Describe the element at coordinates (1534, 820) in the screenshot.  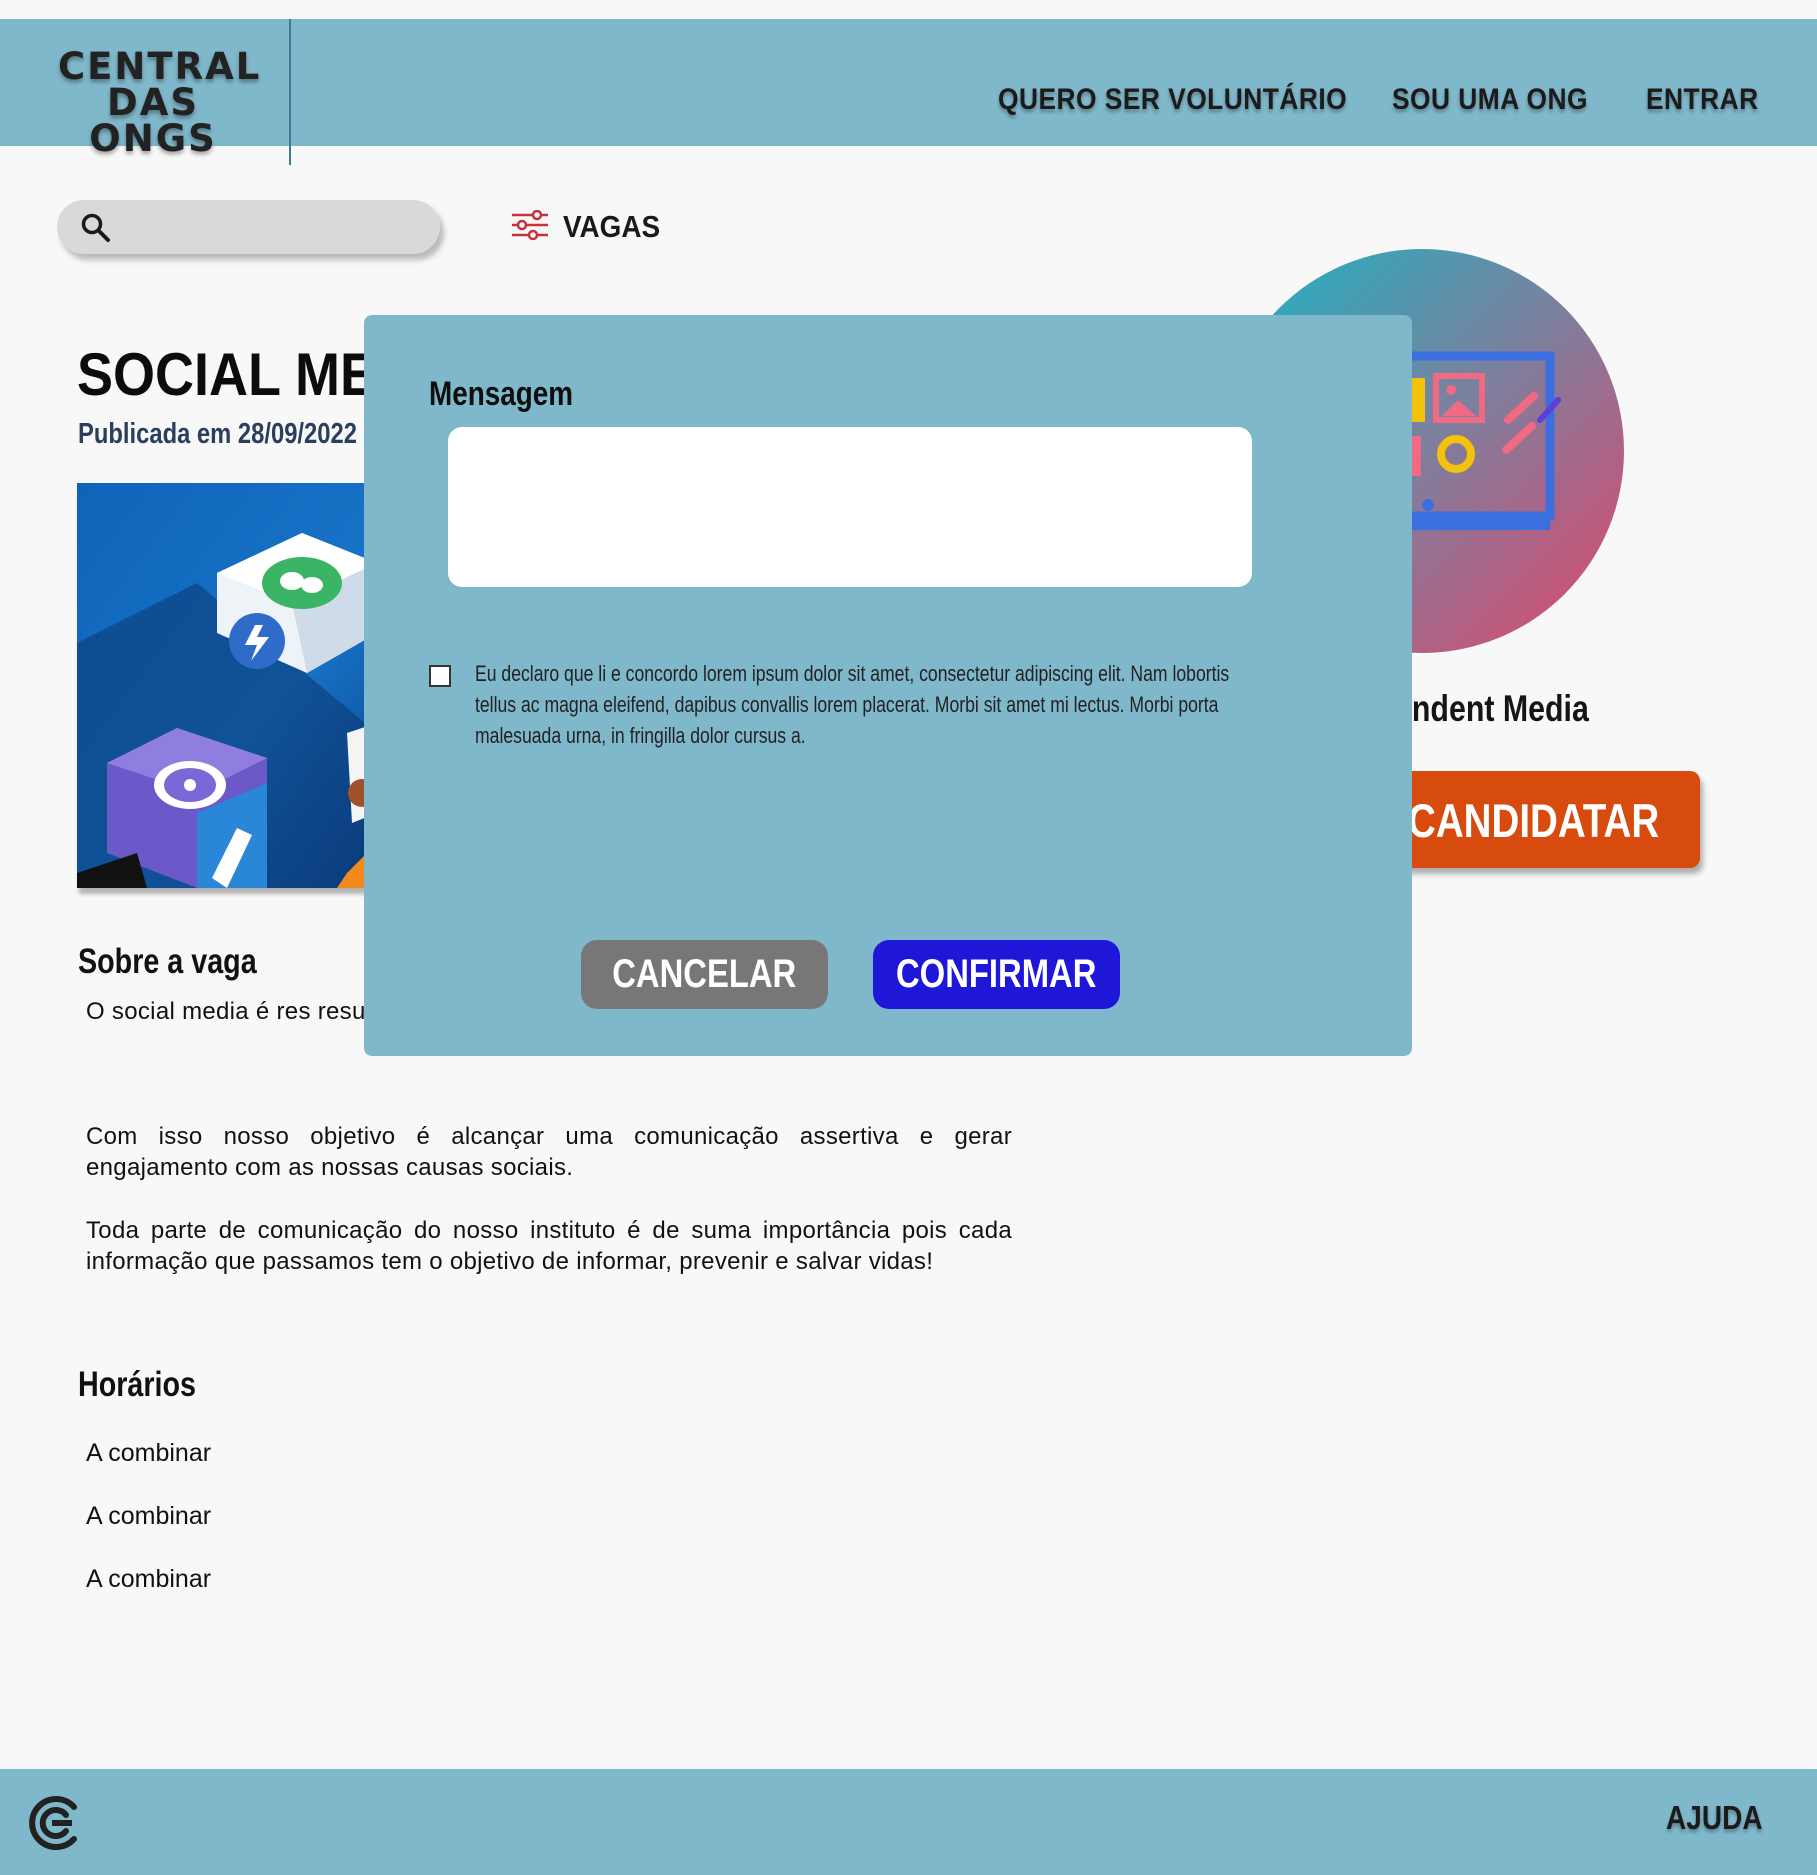
I see `apply-button-label: CANDIDATAR` at that location.